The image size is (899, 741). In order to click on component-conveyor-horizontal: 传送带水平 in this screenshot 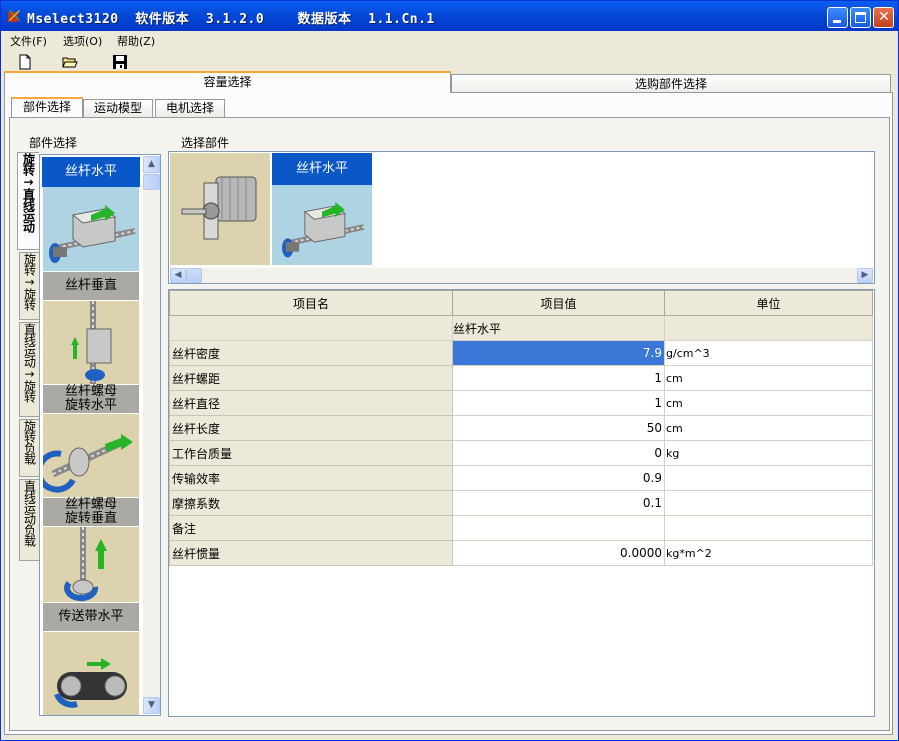, I will do `click(91, 658)`.